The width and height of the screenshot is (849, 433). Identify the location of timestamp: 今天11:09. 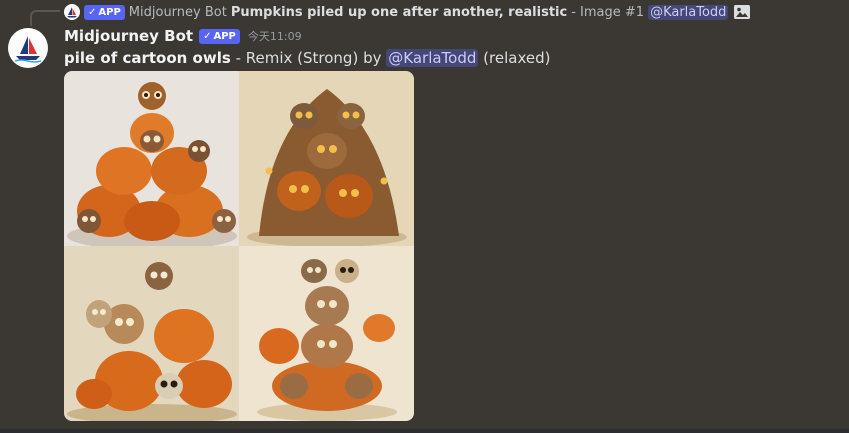
(275, 36).